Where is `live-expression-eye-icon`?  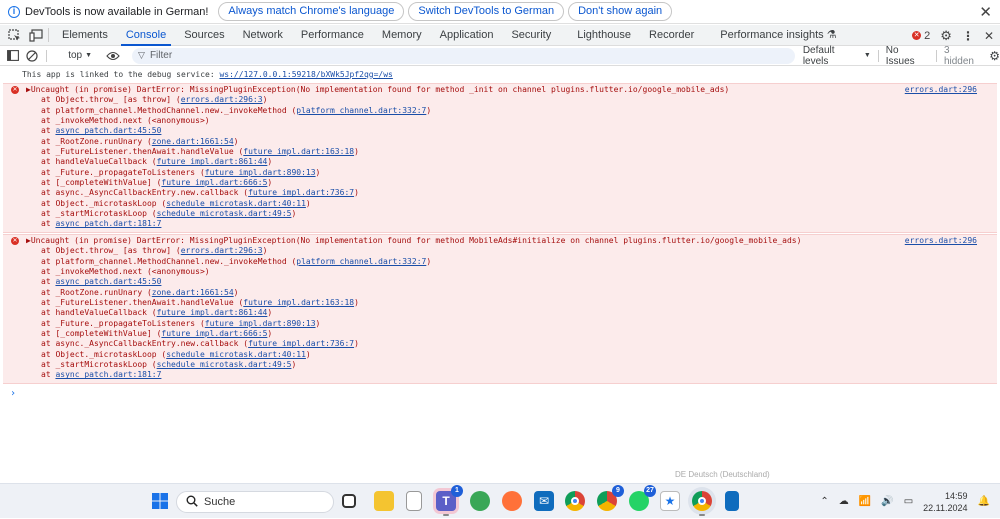
live-expression-eye-icon is located at coordinates (113, 56).